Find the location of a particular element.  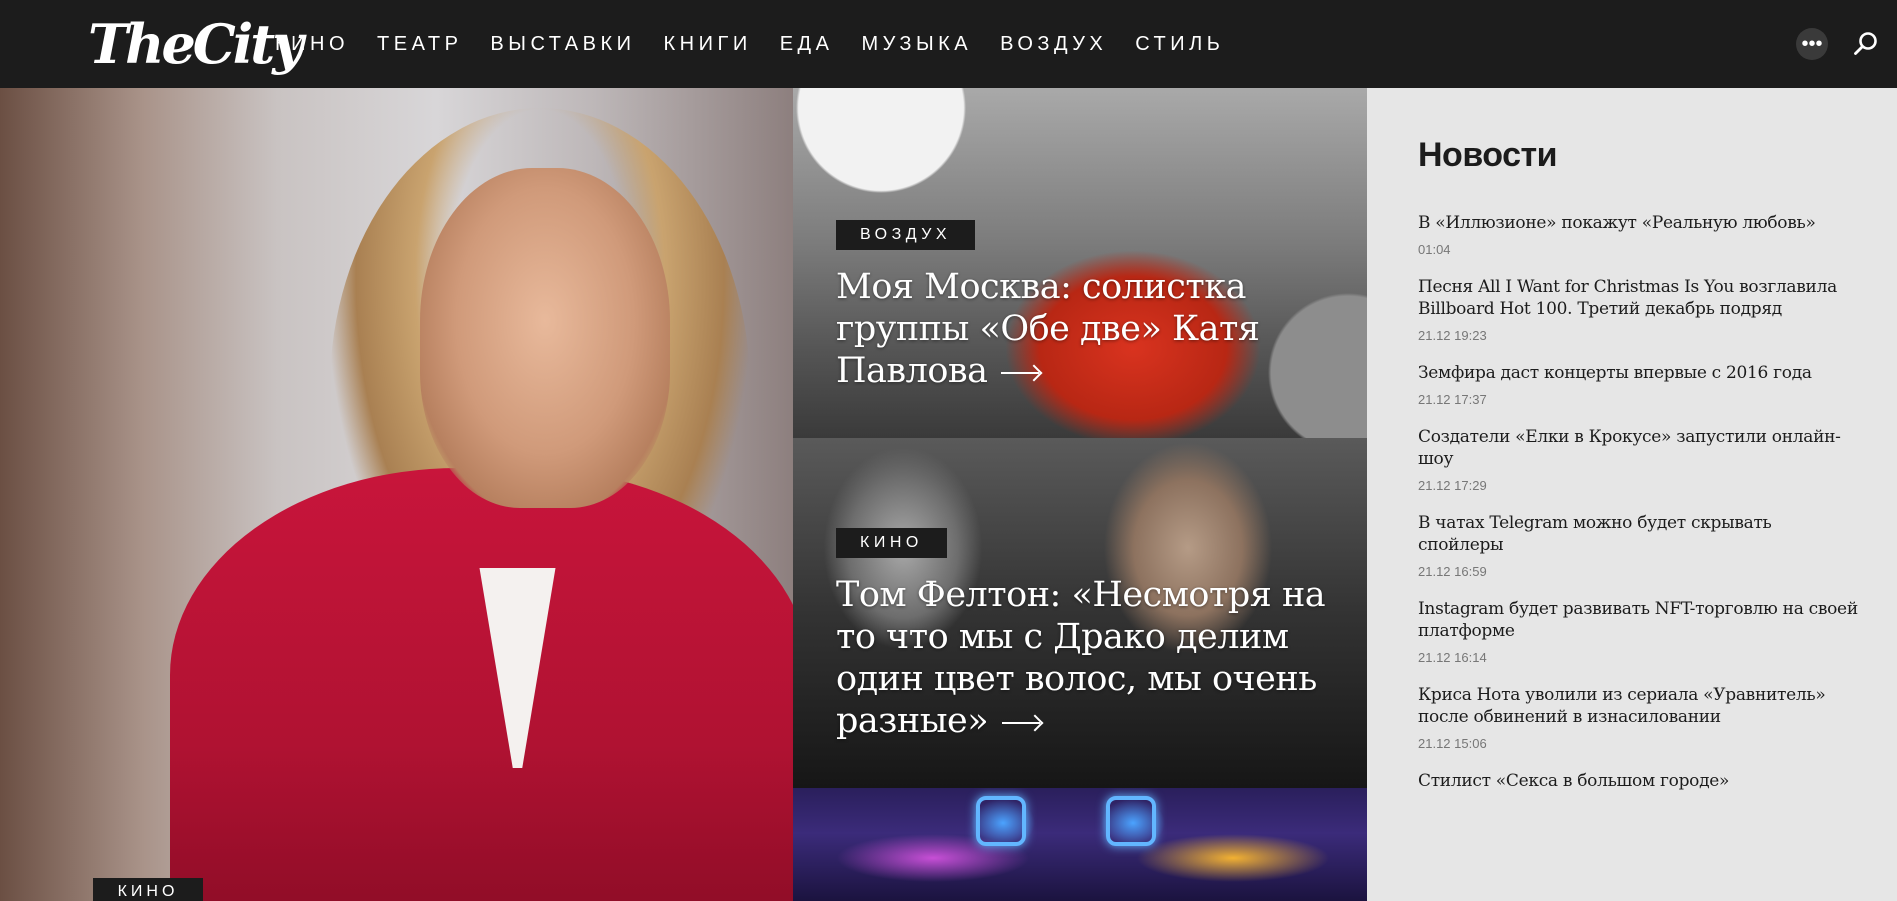

nav-item-vystavki: ВЫСТАВКИ is located at coordinates (562, 44).